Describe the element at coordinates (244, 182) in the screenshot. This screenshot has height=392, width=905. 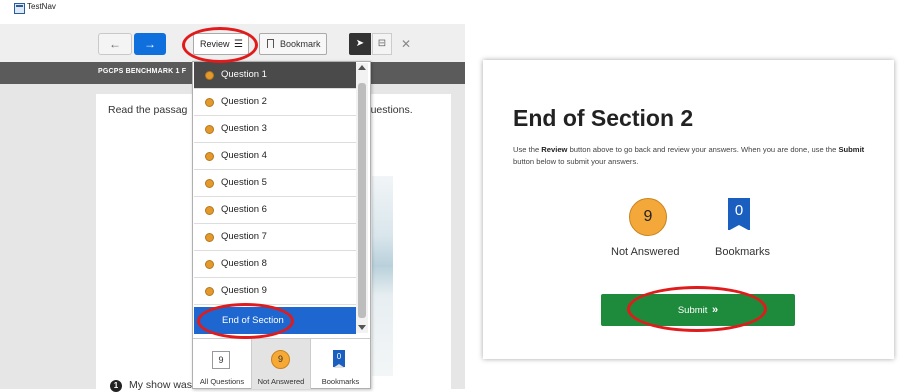
I see `review-item-label: Question 5` at that location.